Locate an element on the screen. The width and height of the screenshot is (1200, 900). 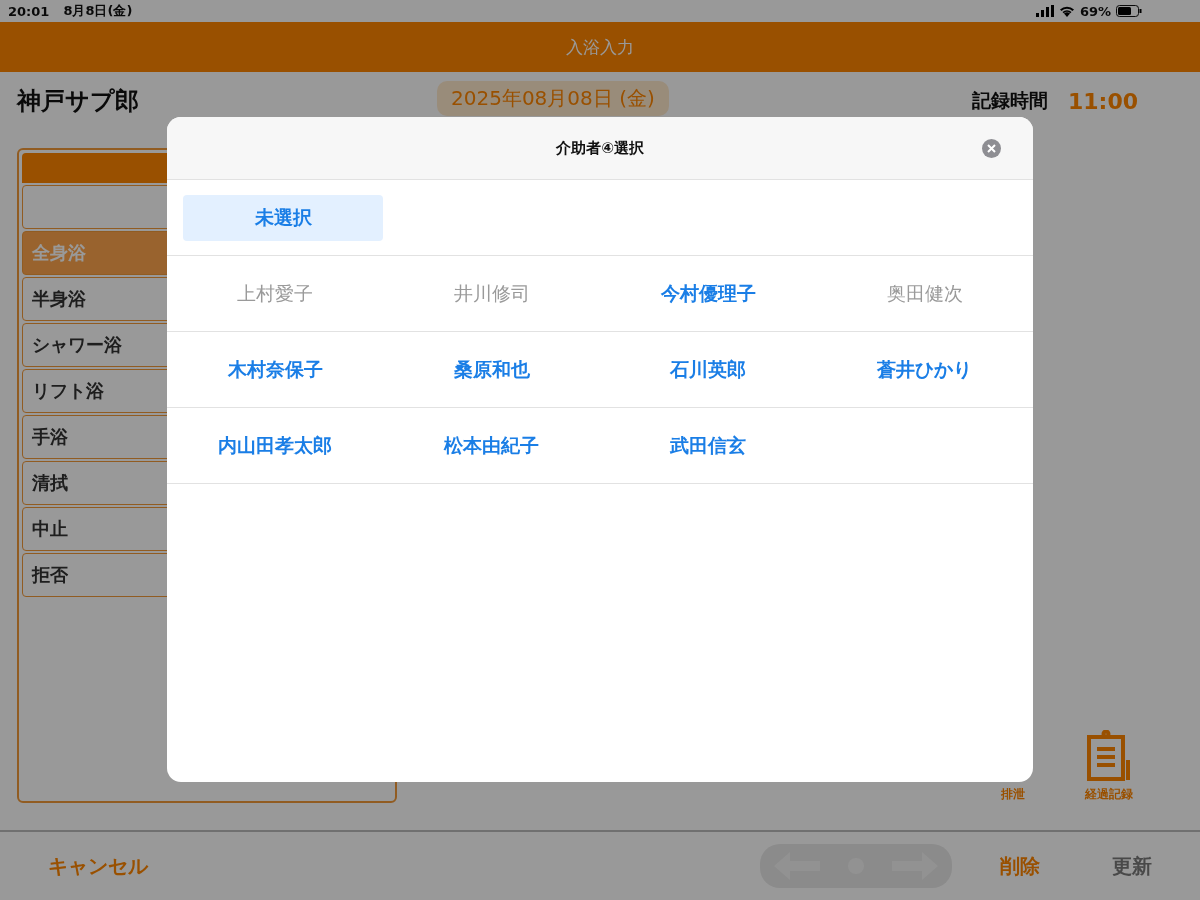
record-time-value: 11:00 is located at coordinates (1102, 101).